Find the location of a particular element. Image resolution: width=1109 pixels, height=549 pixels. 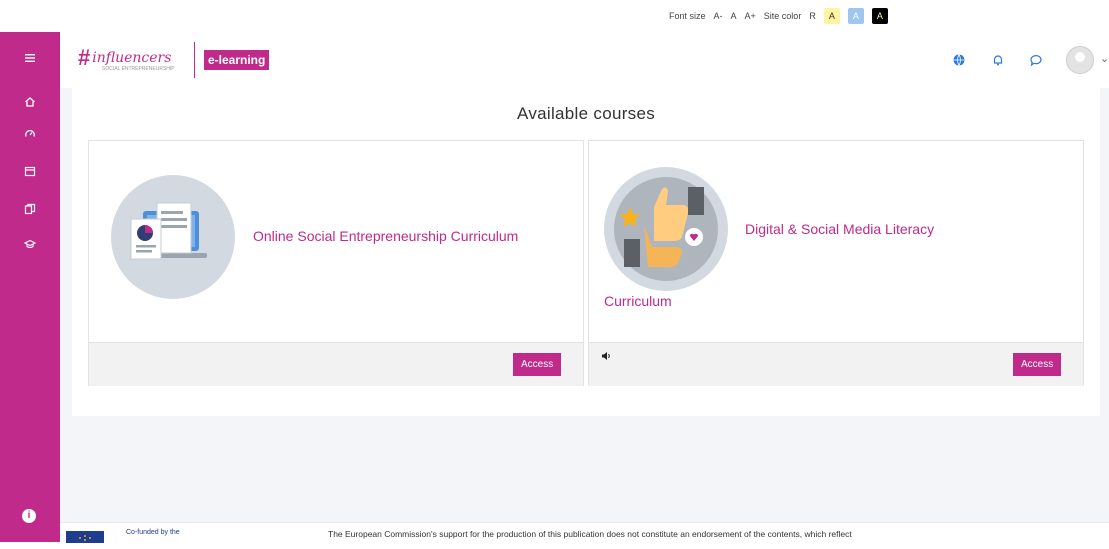

hash-icon: # is located at coordinates (84, 57).